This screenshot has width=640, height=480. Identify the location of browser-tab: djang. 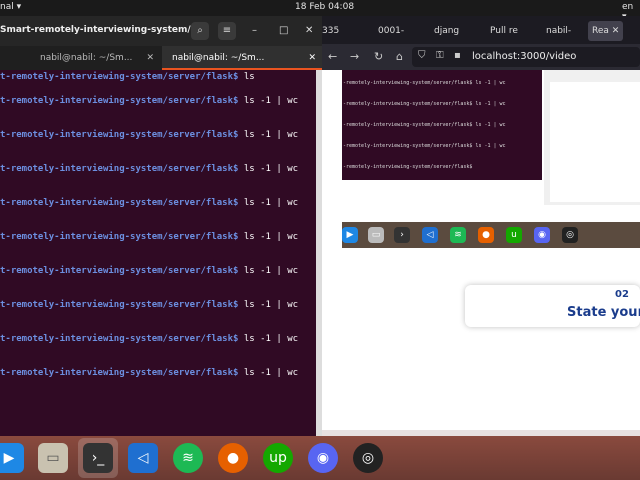
(446, 31).